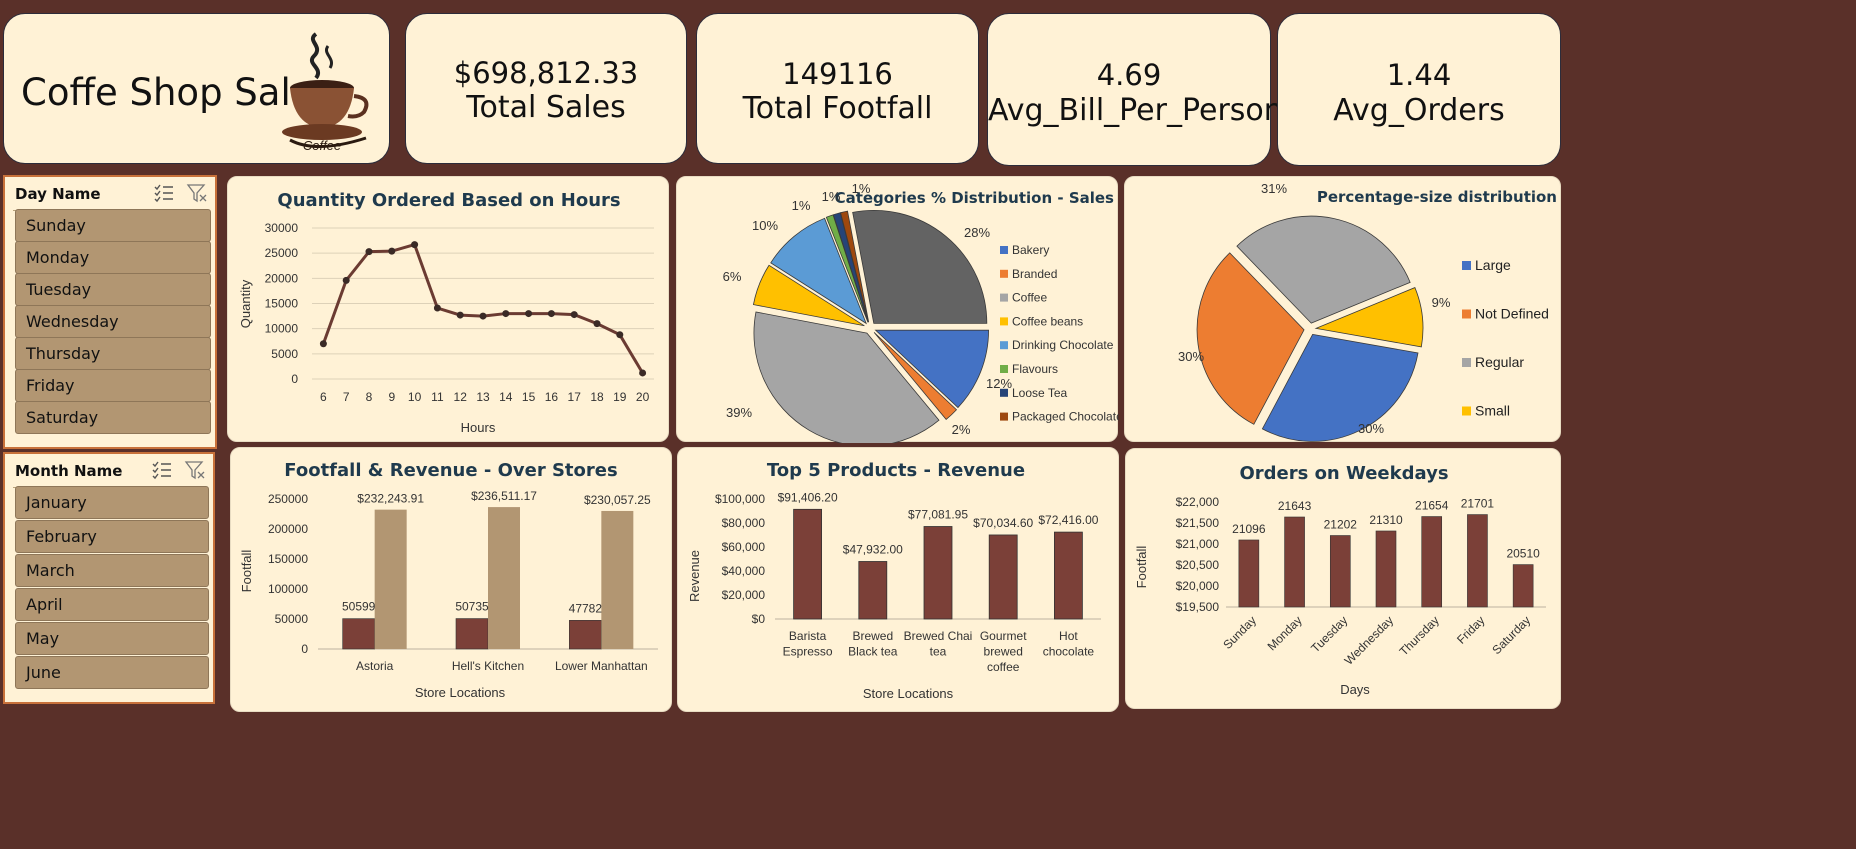 This screenshot has width=1856, height=849. Describe the element at coordinates (694, 576) in the screenshot. I see `y-axis-label: Revenue` at that location.